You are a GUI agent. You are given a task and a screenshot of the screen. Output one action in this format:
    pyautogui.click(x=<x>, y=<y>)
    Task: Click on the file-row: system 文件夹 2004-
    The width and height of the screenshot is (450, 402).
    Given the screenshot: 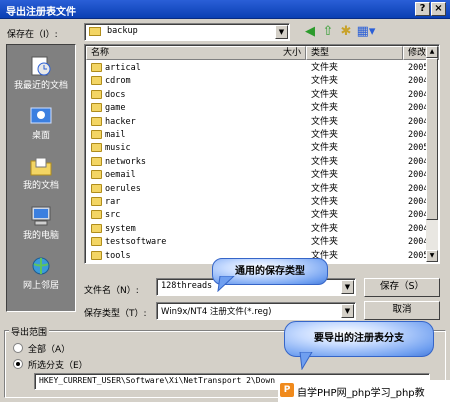 What is the action you would take?
    pyautogui.click(x=260, y=229)
    